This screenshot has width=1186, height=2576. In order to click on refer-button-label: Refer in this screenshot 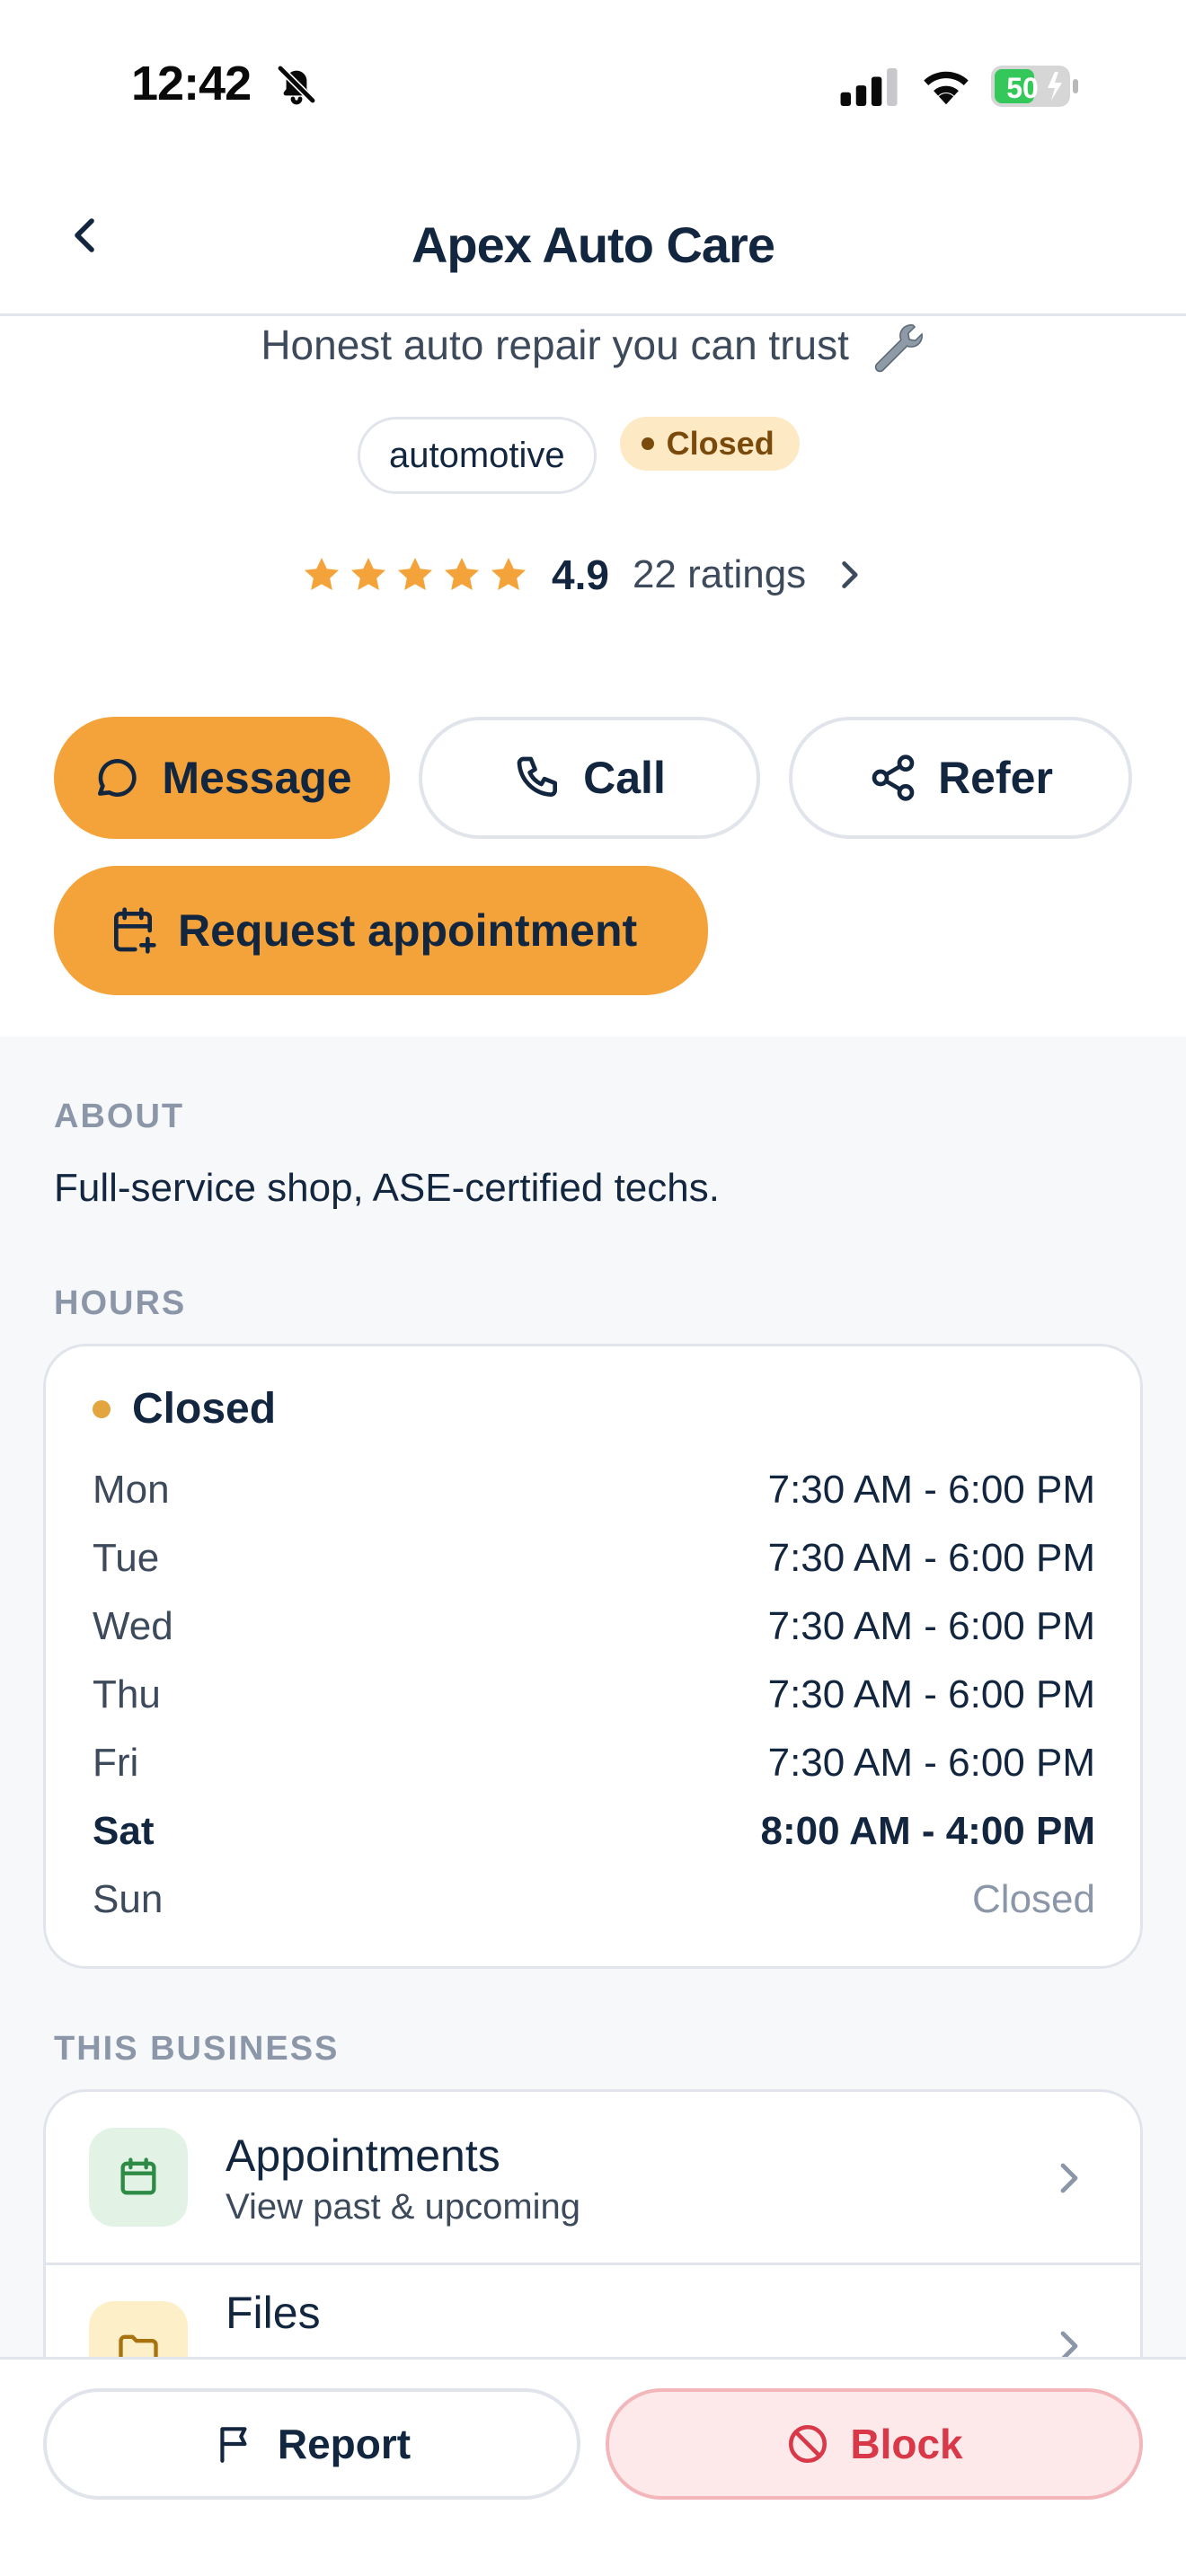, I will do `click(995, 778)`.